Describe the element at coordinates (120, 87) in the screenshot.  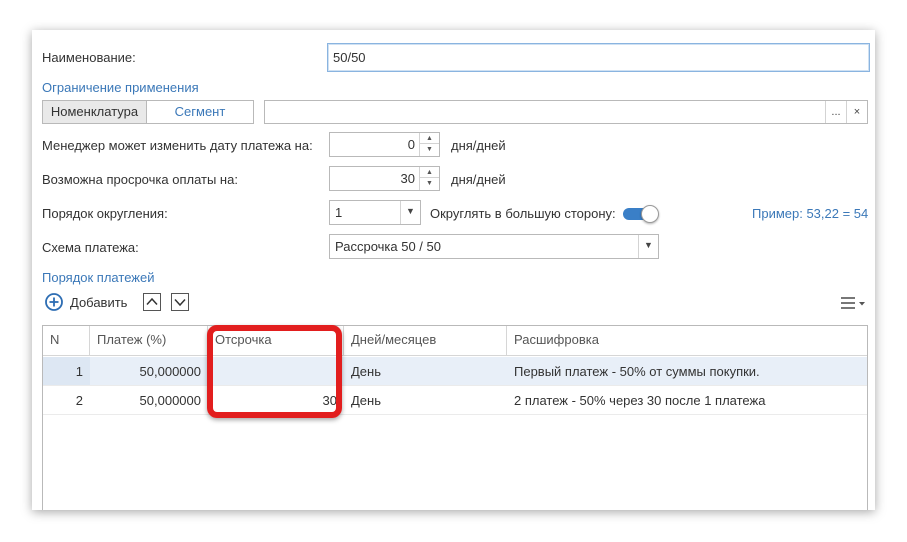
I see `restriction-link: Ограничение применения` at that location.